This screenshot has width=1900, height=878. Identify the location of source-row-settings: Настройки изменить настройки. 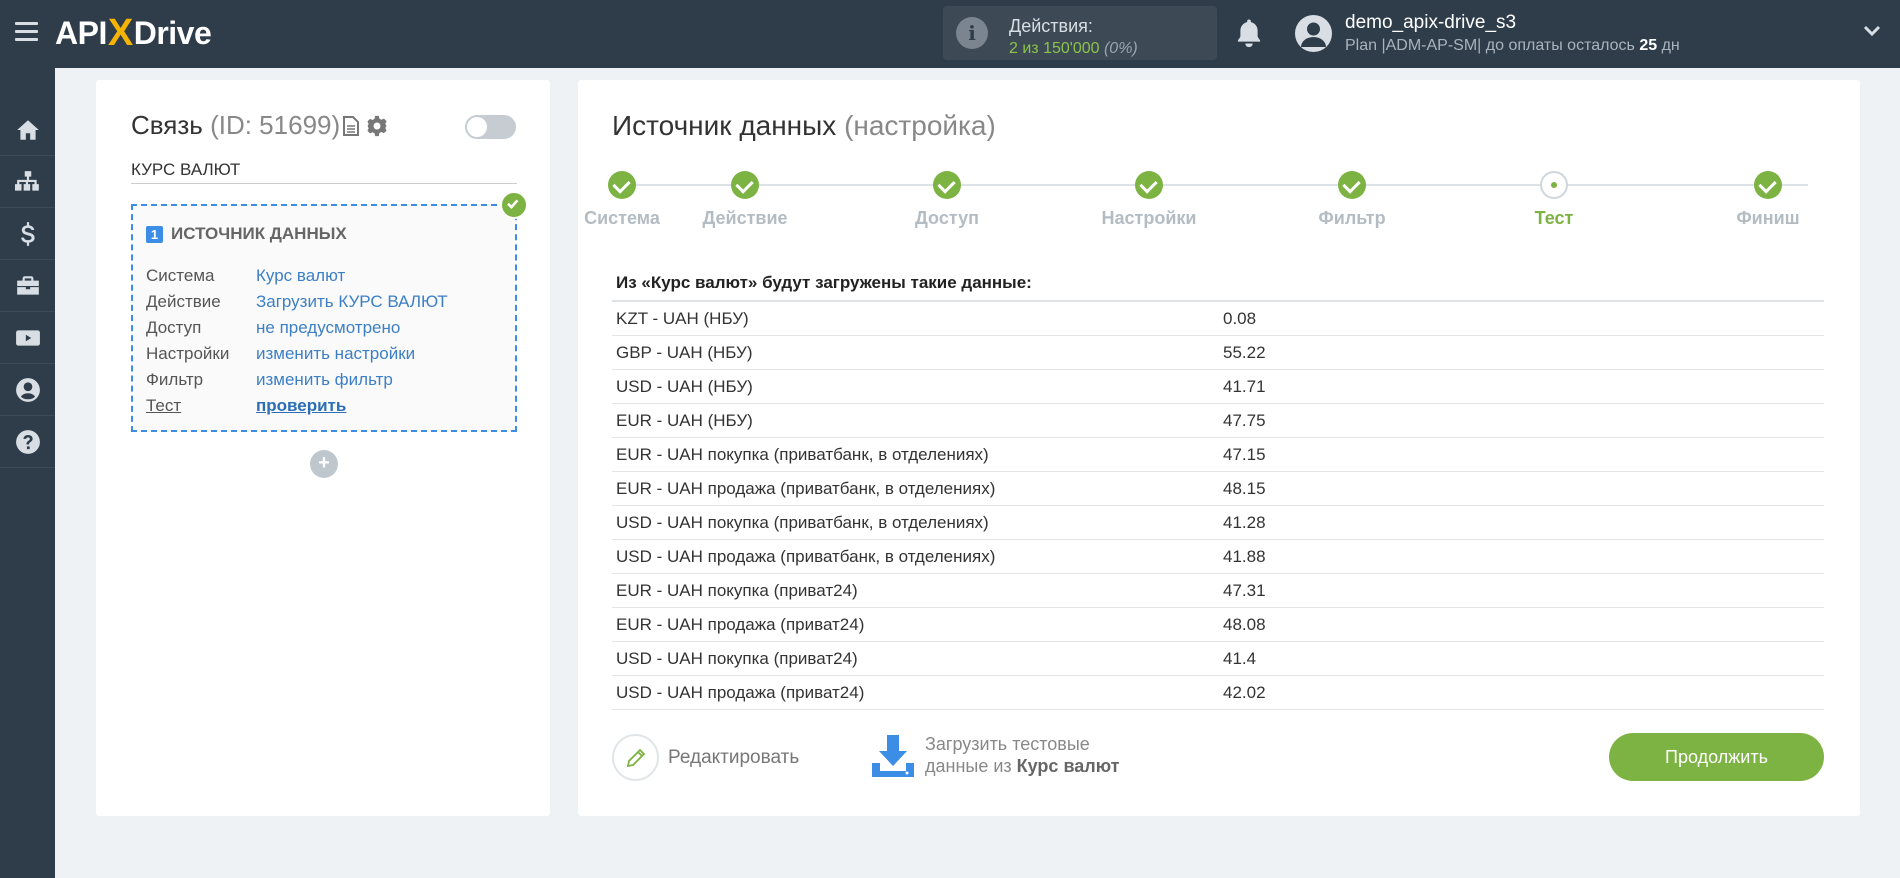
(280, 354).